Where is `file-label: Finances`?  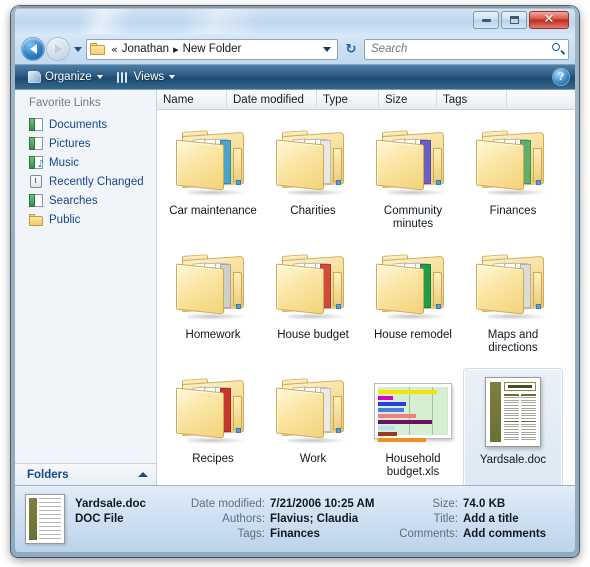
file-label: Finances is located at coordinates (513, 211).